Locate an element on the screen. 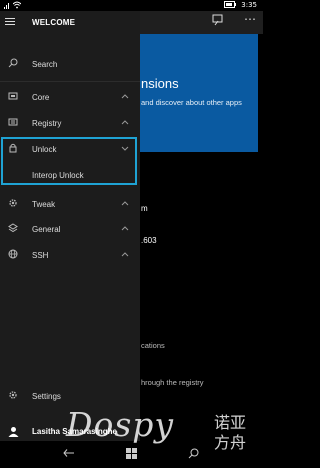 The width and height of the screenshot is (320, 468). sidebar-subitem-label: Interop Unlock is located at coordinates (58, 175).